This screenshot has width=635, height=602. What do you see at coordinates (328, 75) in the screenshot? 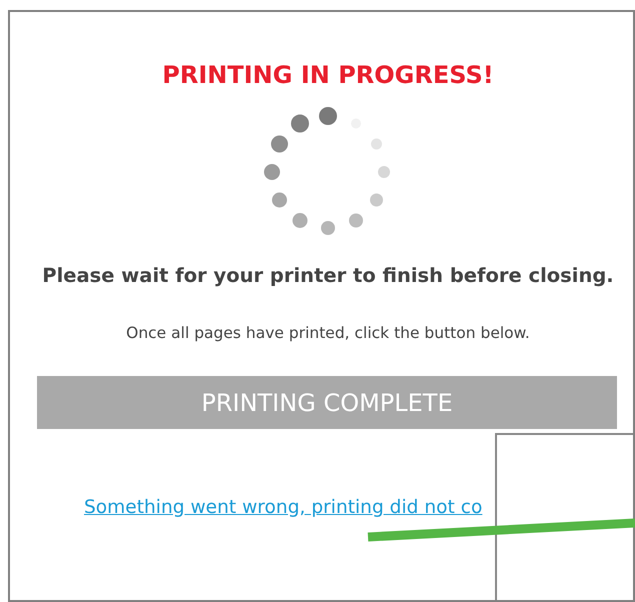
I see `status-title: PRINTING IN PROGRESS!` at bounding box center [328, 75].